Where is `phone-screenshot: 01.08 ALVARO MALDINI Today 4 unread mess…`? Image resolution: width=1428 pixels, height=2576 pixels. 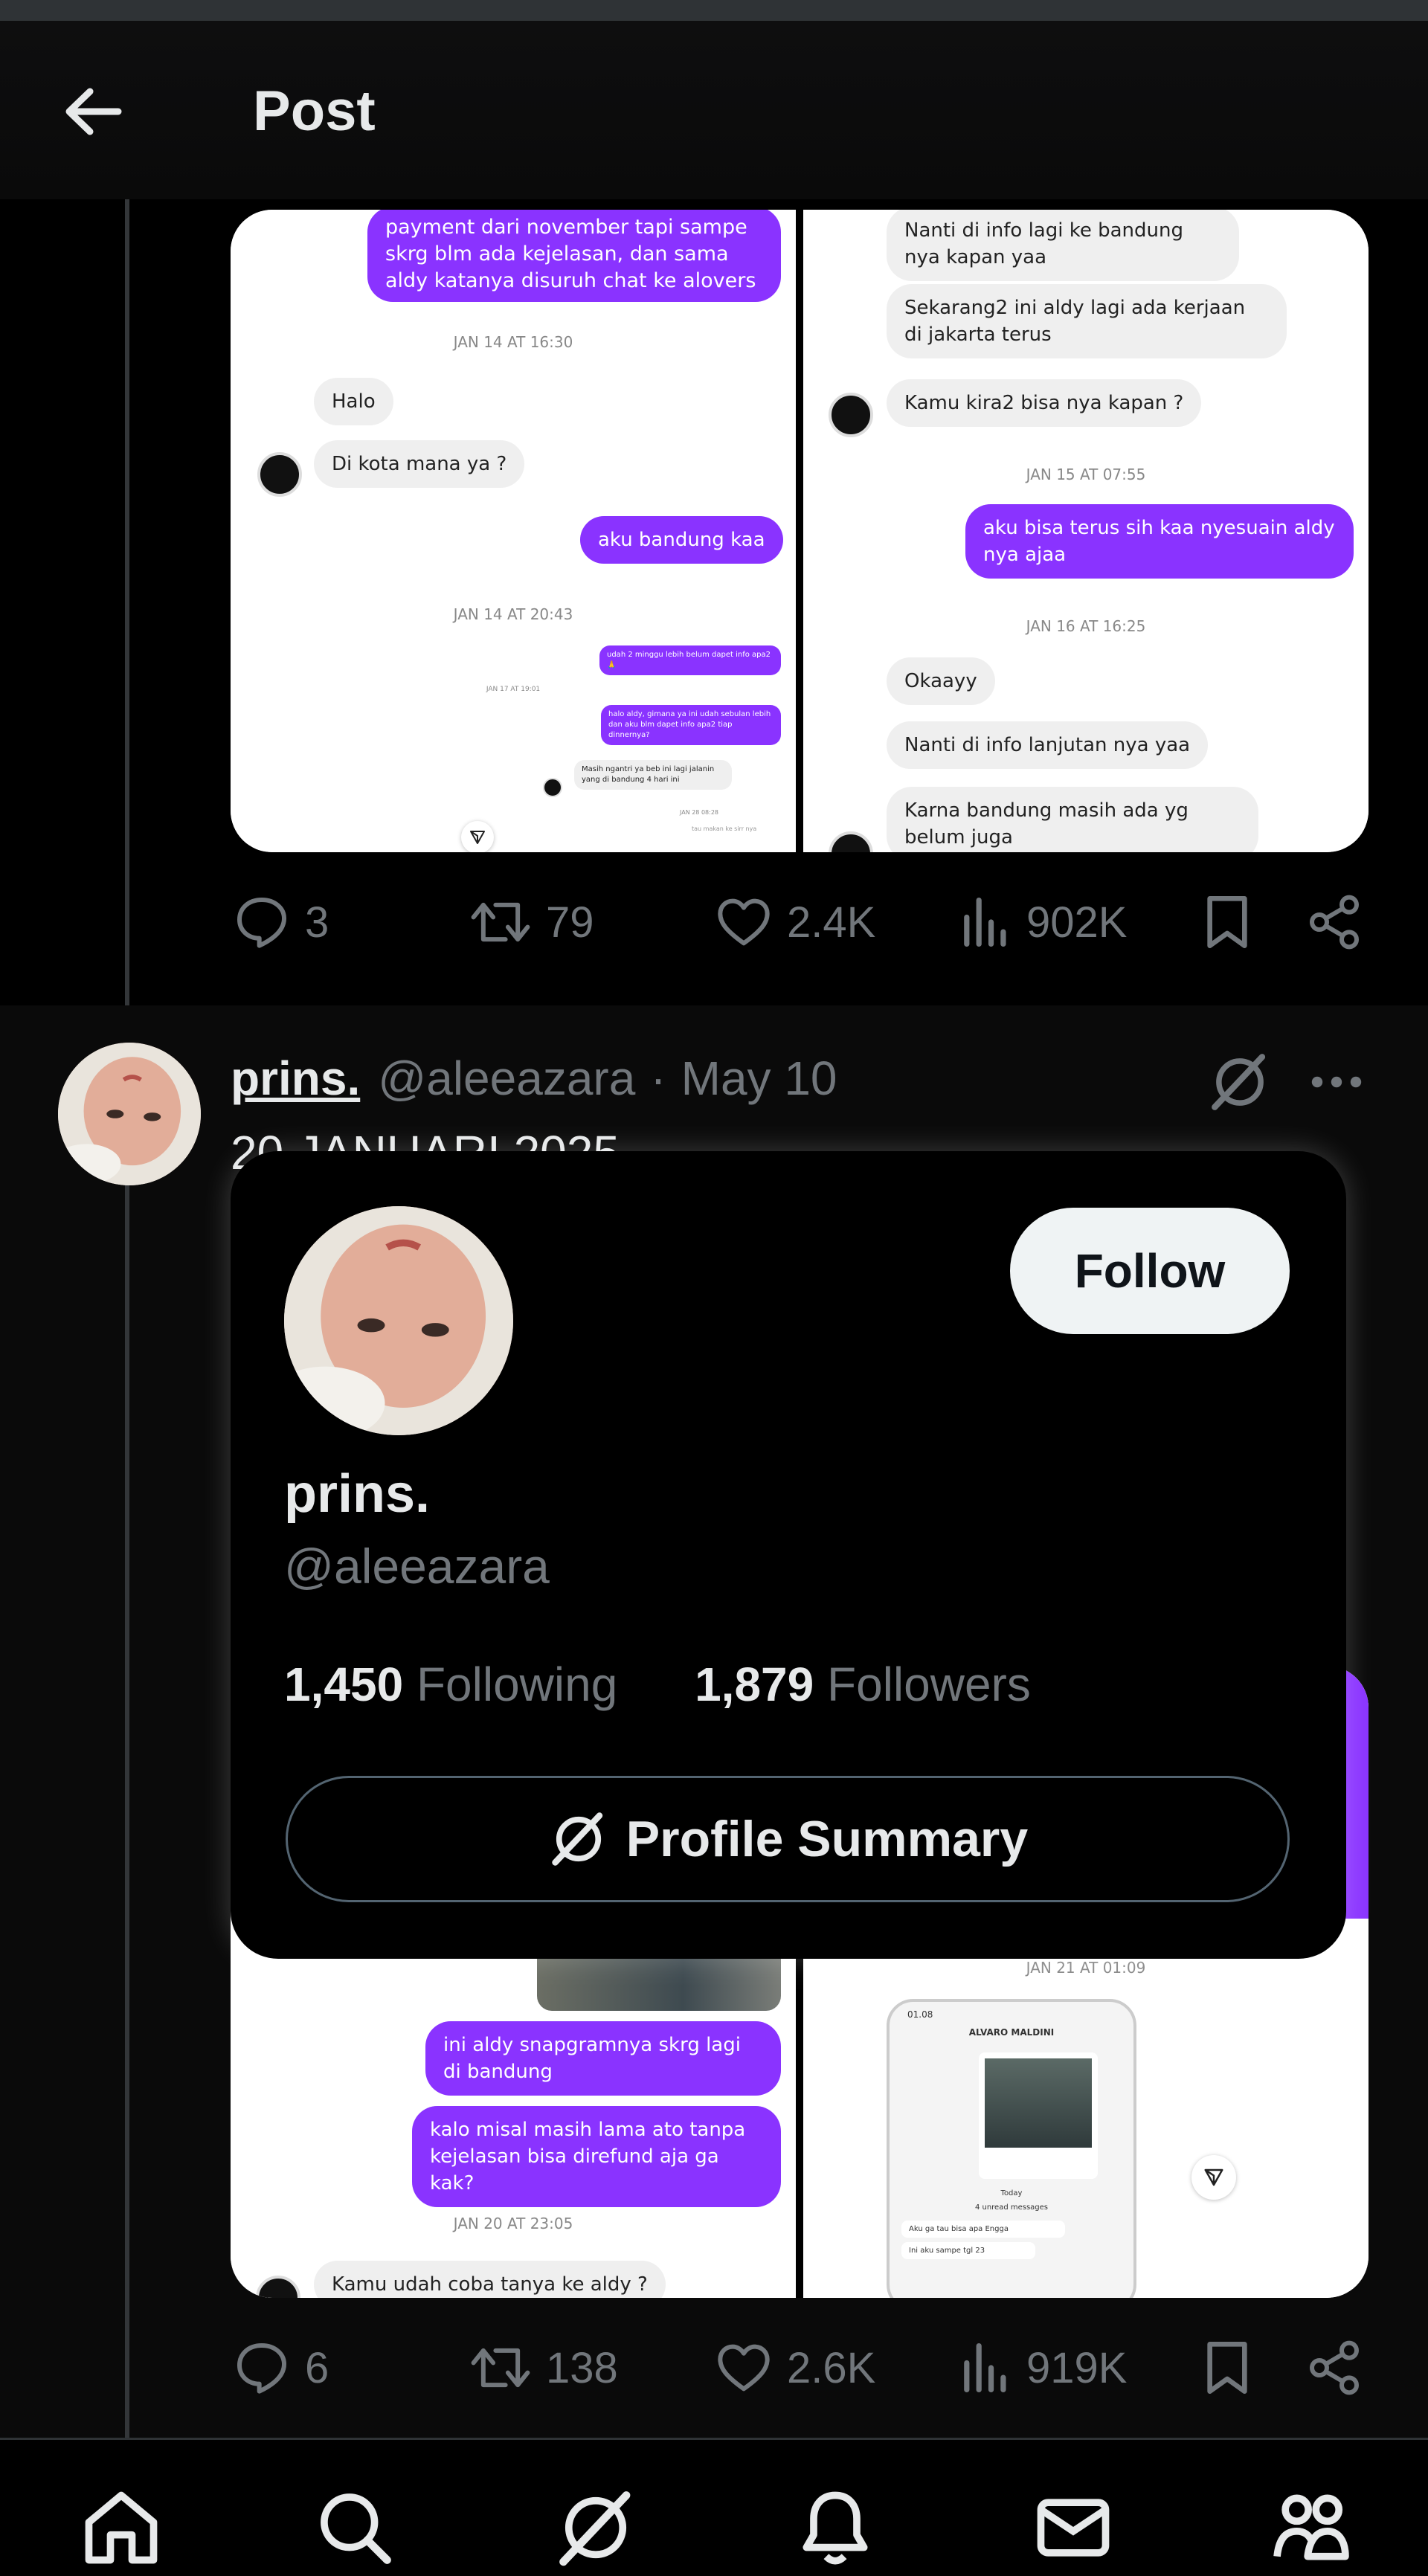
phone-screenshot: 01.08 ALVARO MALDINI Today 4 unread mess… is located at coordinates (1011, 2148).